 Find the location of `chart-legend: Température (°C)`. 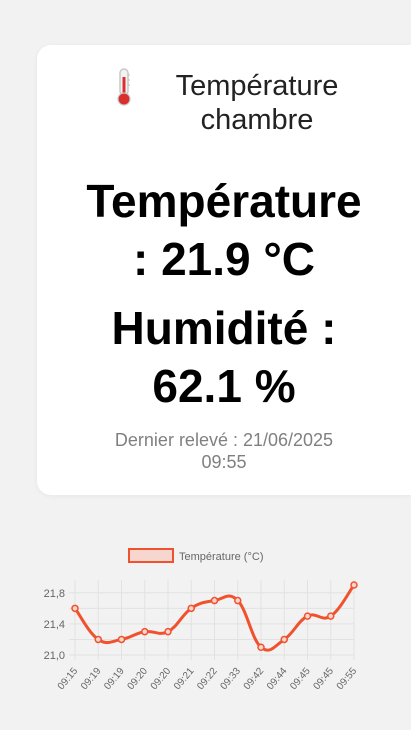

chart-legend: Température (°C) is located at coordinates (195, 555).